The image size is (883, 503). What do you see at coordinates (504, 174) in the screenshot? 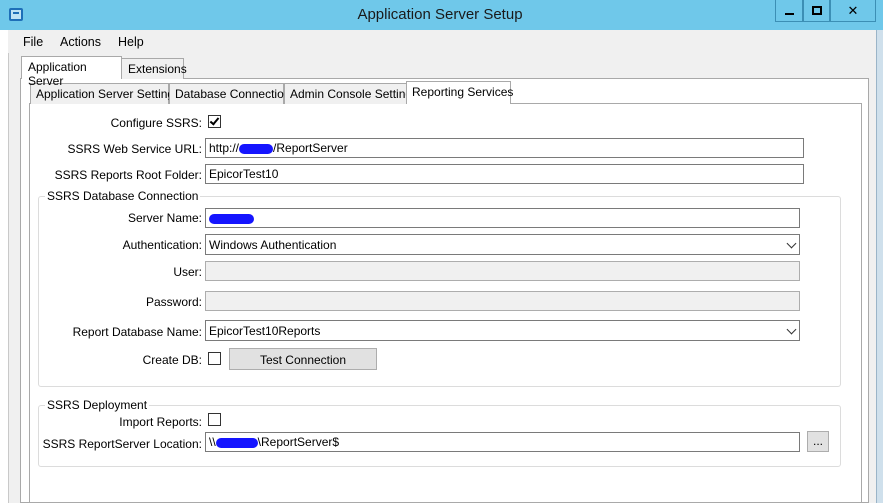
I see `root-folder-field: EpicorTest10` at bounding box center [504, 174].